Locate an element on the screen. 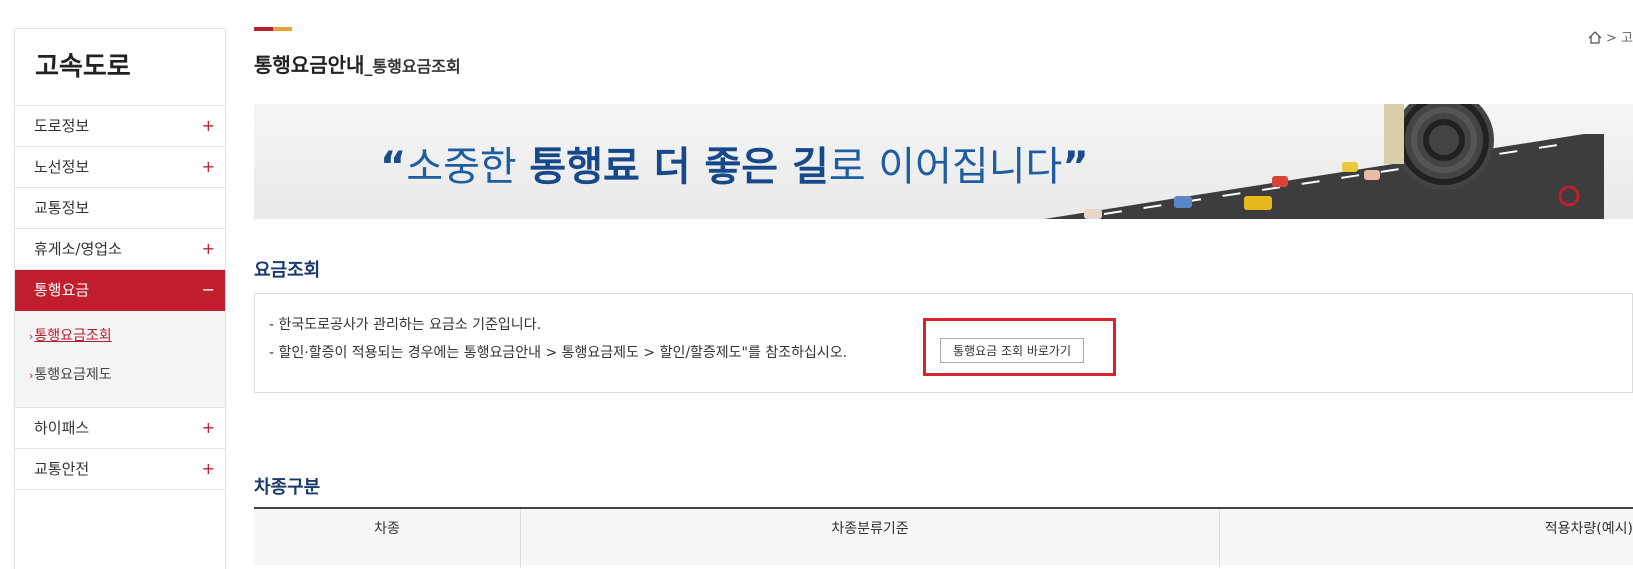 The image size is (1633, 569). minus-icon: − is located at coordinates (208, 289).